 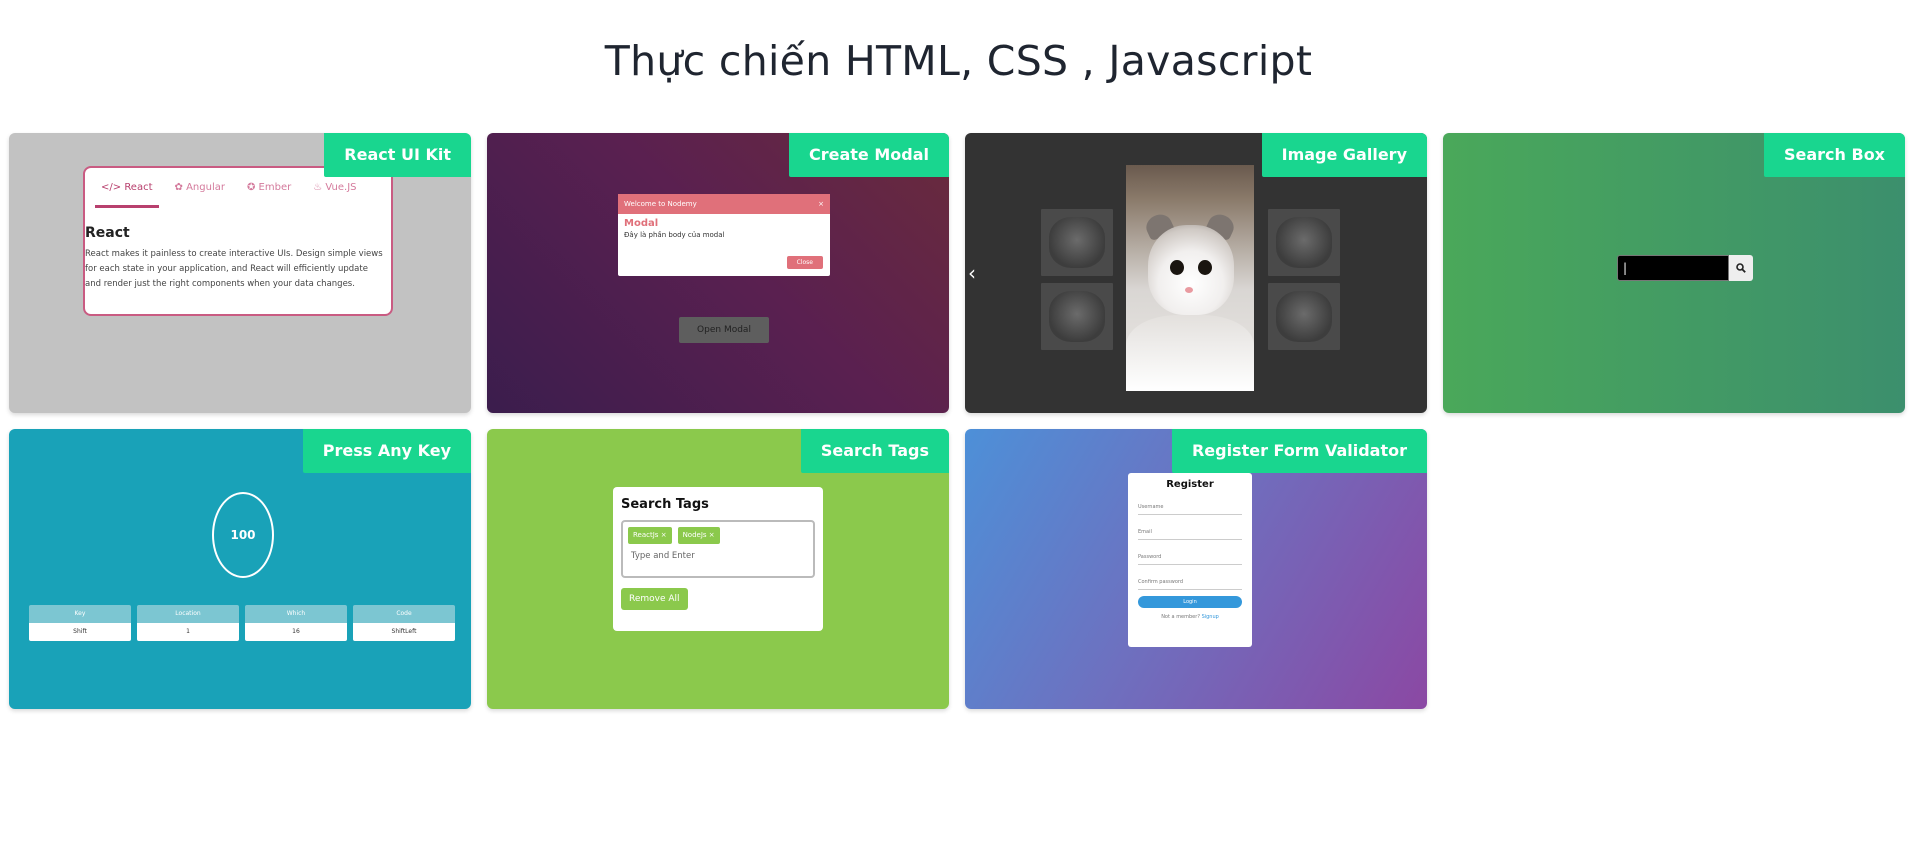 What do you see at coordinates (80, 632) in the screenshot?
I see `key-info-value: Shift` at bounding box center [80, 632].